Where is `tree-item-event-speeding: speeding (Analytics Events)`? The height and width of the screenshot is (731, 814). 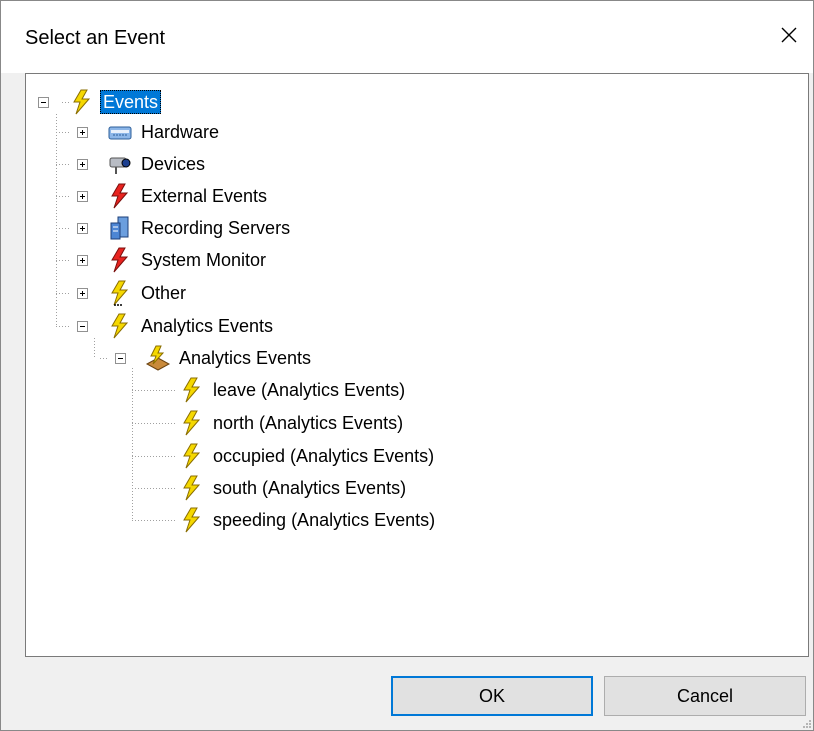
tree-item-event-speeding: speeding (Analytics Events) is located at coordinates (308, 520).